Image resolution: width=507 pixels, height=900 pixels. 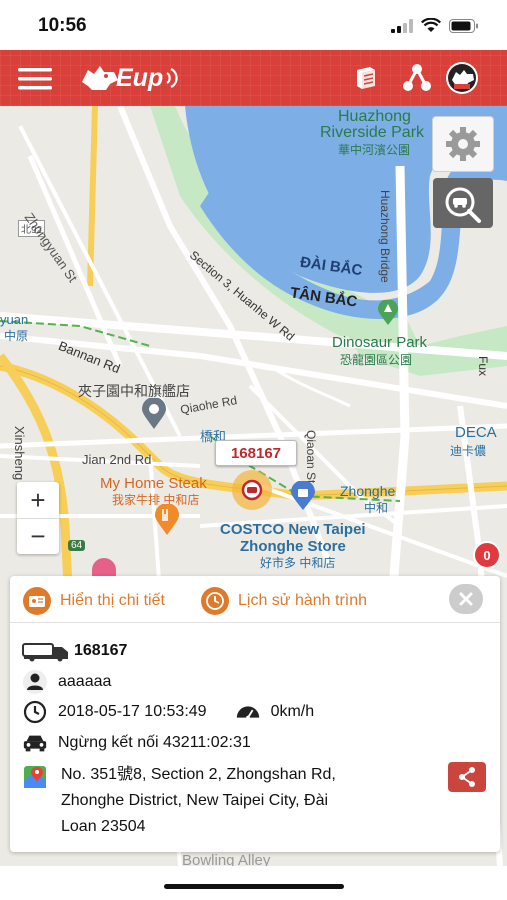 What do you see at coordinates (385, 236) in the screenshot?
I see `map-label-huazhong-bridge: Huazhong Bridge` at bounding box center [385, 236].